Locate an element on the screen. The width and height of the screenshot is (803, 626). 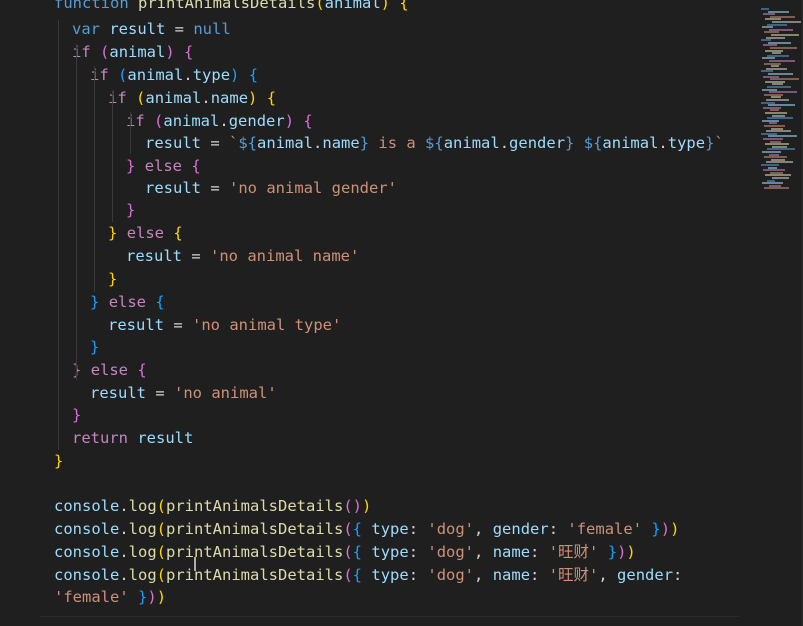
code-line: 'female' })) is located at coordinates (110, 597).